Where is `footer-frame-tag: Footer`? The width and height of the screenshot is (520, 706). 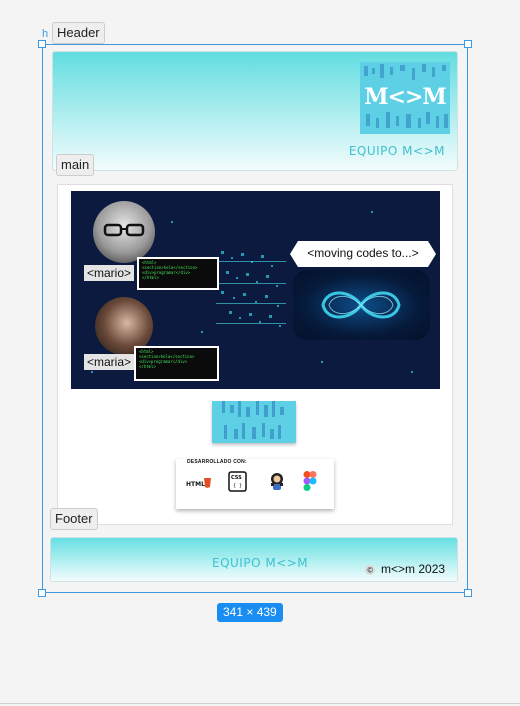
footer-frame-tag: Footer is located at coordinates (74, 519).